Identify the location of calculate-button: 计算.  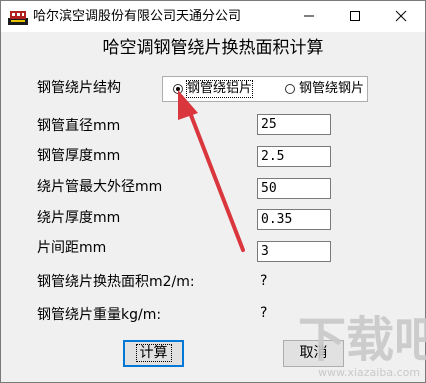
(153, 353).